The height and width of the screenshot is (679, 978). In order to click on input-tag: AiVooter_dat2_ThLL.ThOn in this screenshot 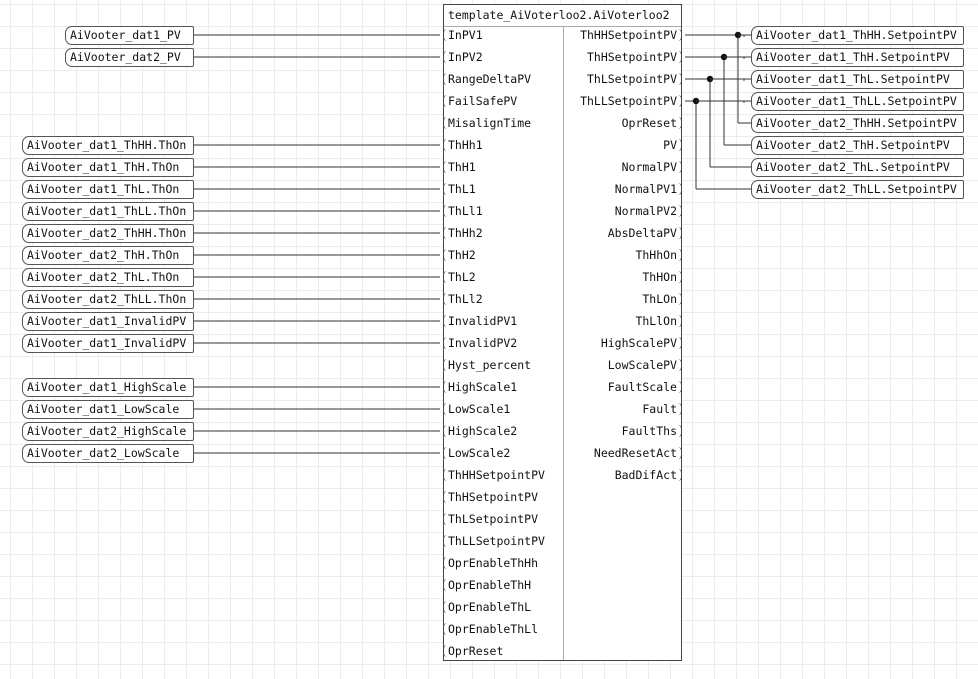, I will do `click(108, 299)`.